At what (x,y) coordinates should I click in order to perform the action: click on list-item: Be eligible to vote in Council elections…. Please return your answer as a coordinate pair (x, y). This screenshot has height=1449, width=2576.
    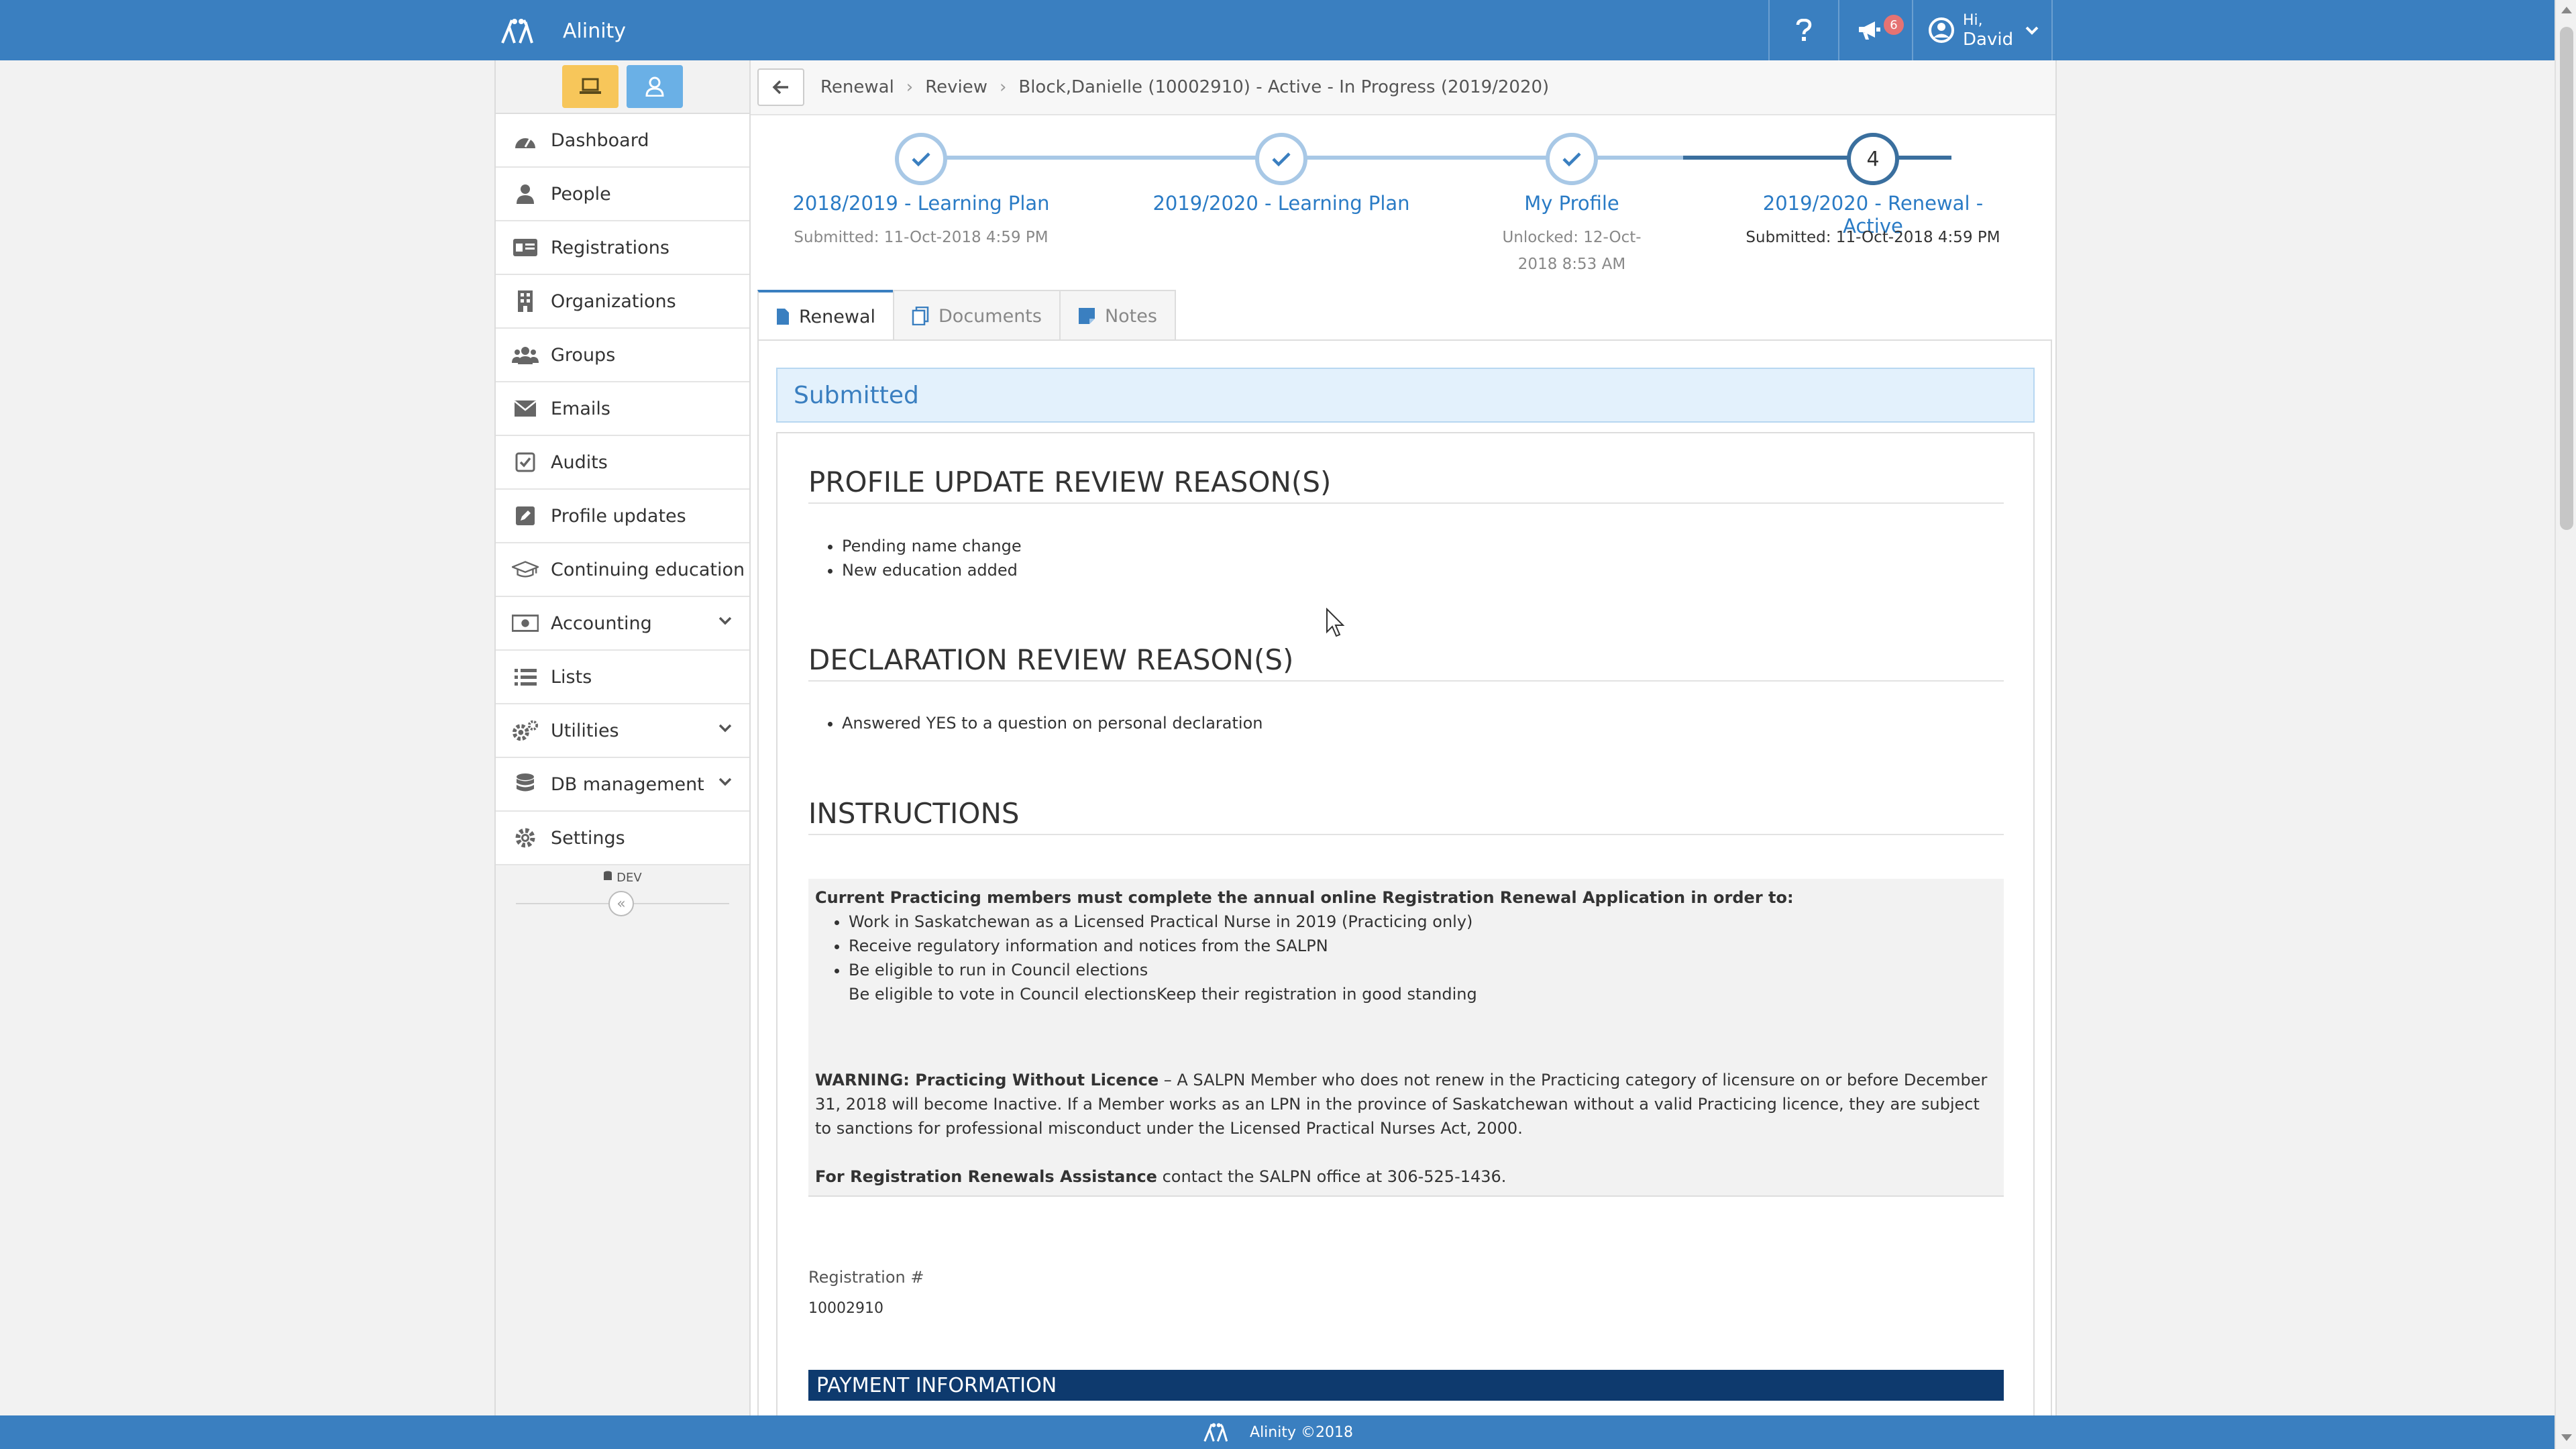
    Looking at the image, I should click on (1163, 994).